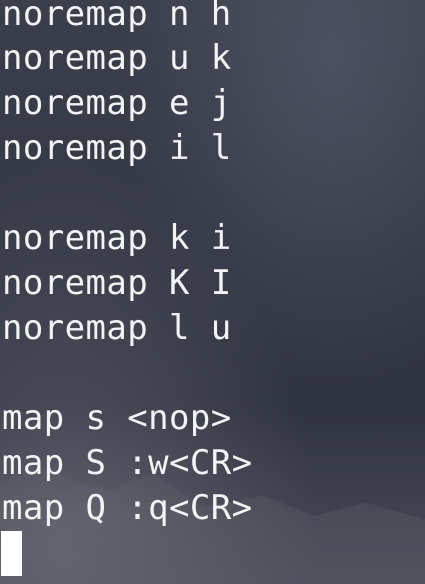 Image resolution: width=425 pixels, height=584 pixels. I want to click on terminal-line: noremap K I, so click(117, 283).